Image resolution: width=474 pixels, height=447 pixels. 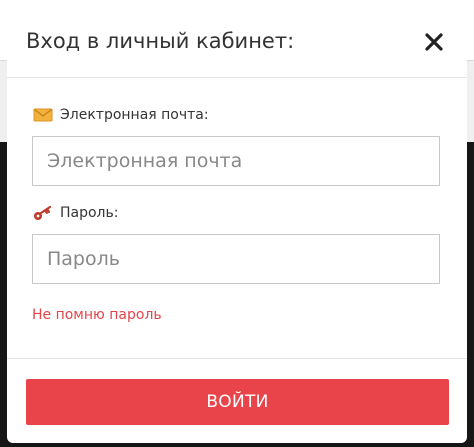 I want to click on password-field, so click(x=236, y=259).